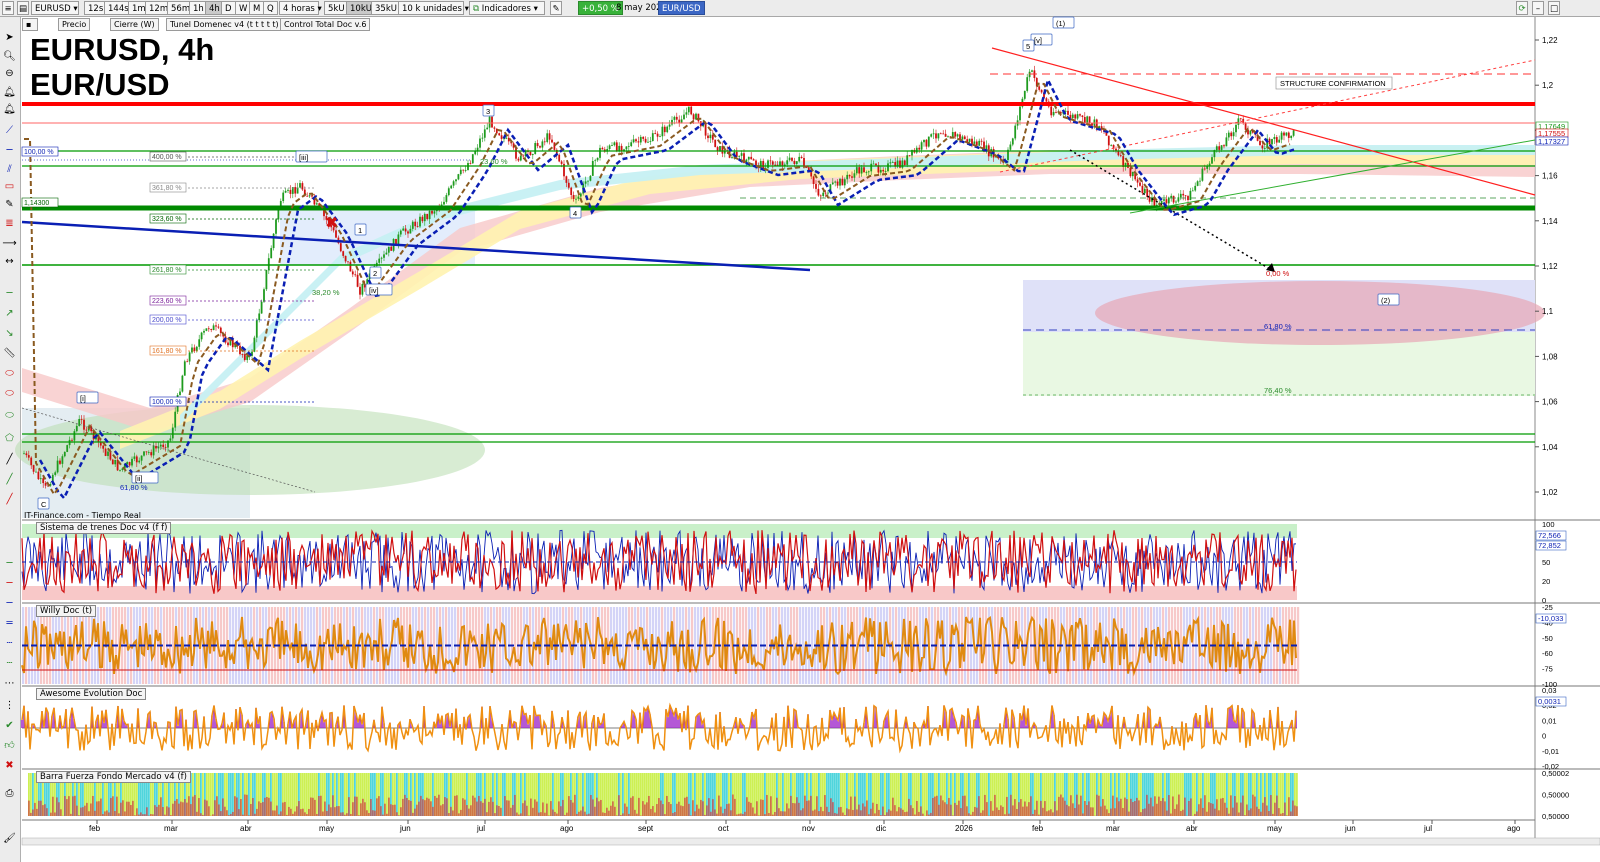 The height and width of the screenshot is (862, 1600). Describe the element at coordinates (1549, 720) in the screenshot. I see `panel-tick-label: 0,01` at that location.